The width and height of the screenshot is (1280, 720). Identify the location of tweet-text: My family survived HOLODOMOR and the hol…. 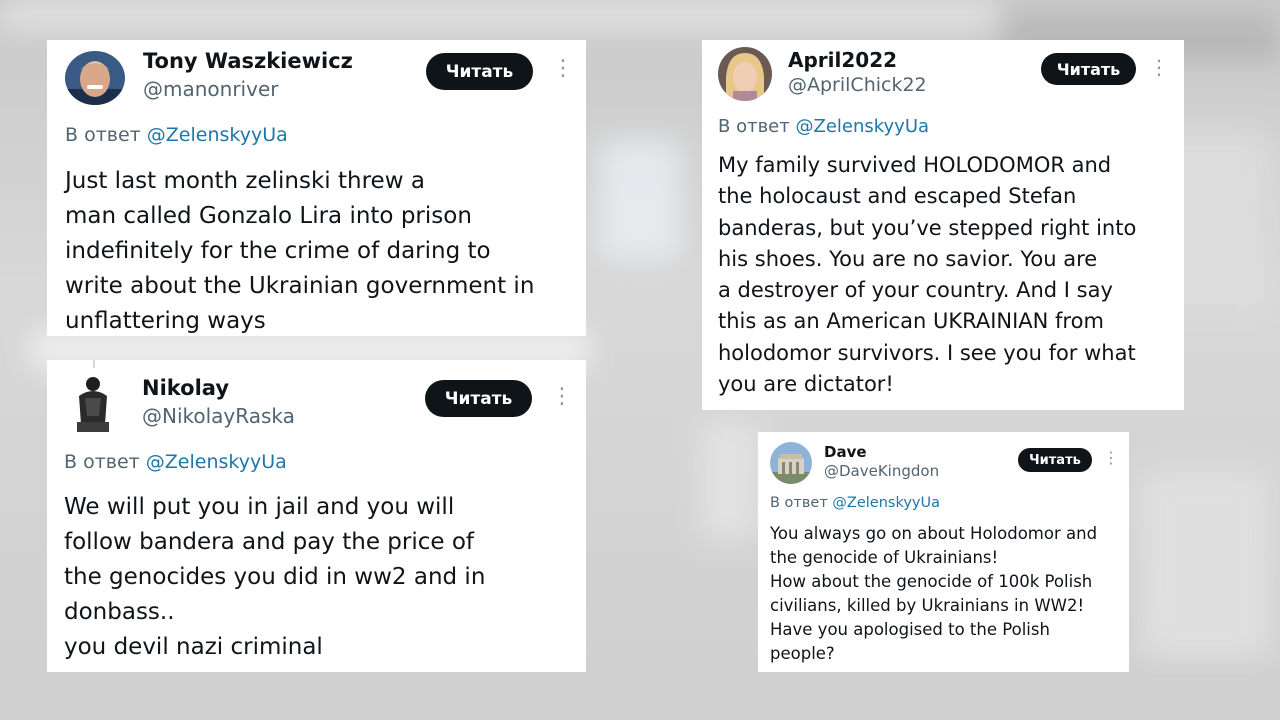
(927, 275).